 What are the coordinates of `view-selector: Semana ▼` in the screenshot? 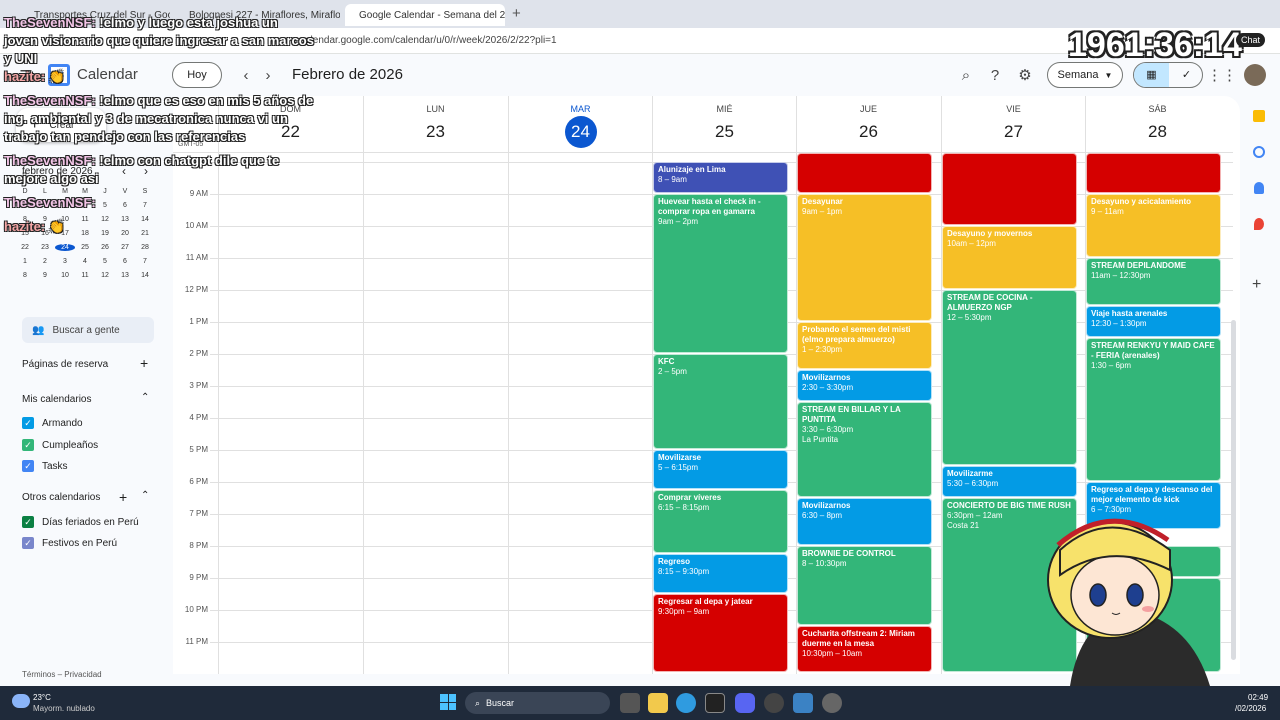 It's located at (1085, 75).